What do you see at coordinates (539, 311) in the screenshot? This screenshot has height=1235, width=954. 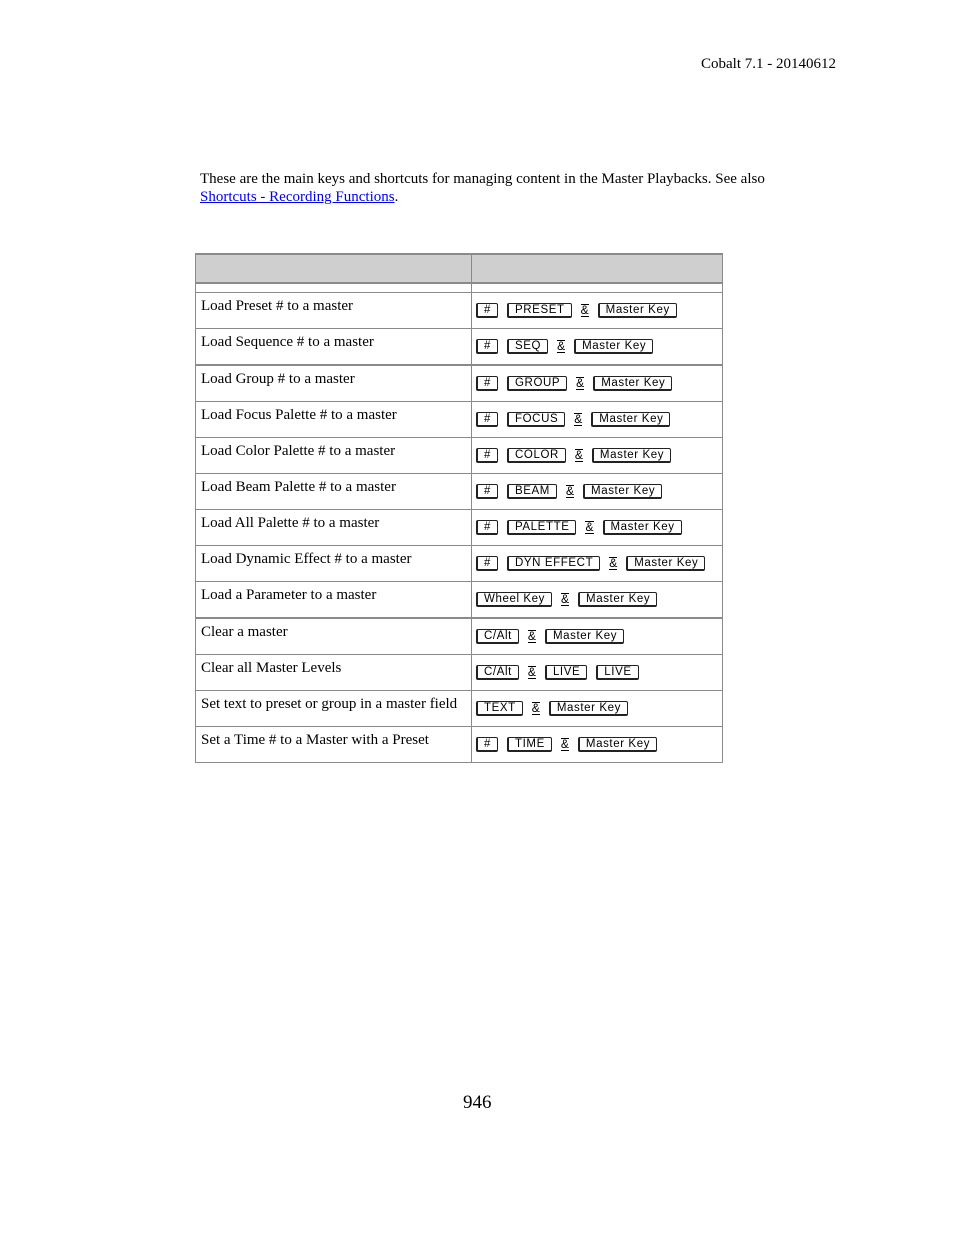 I see `key-cap: PRESET` at bounding box center [539, 311].